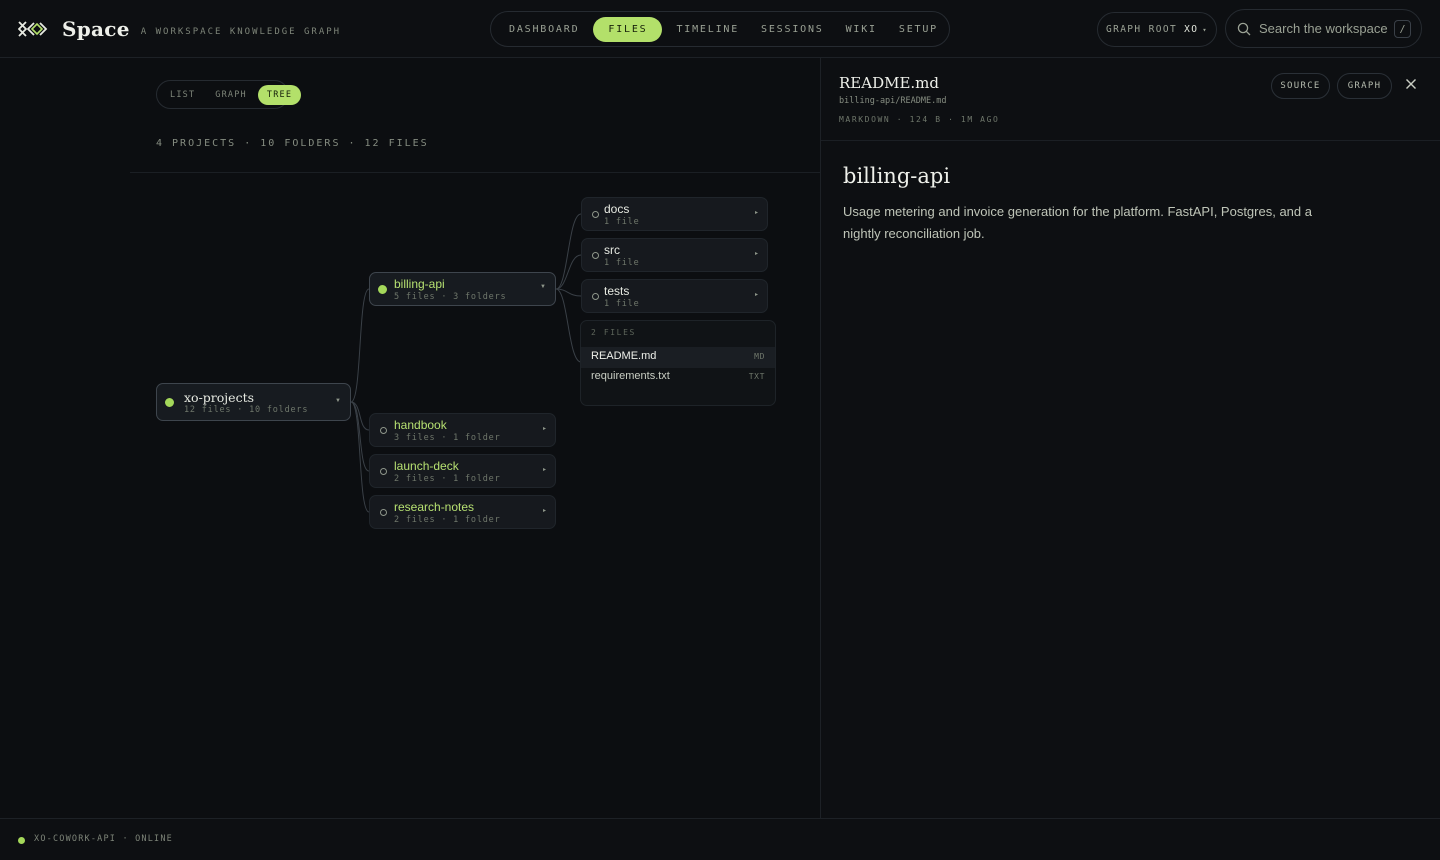 The width and height of the screenshot is (1440, 860). What do you see at coordinates (544, 29) in the screenshot?
I see `nav-dashboard: DASHBOARD` at bounding box center [544, 29].